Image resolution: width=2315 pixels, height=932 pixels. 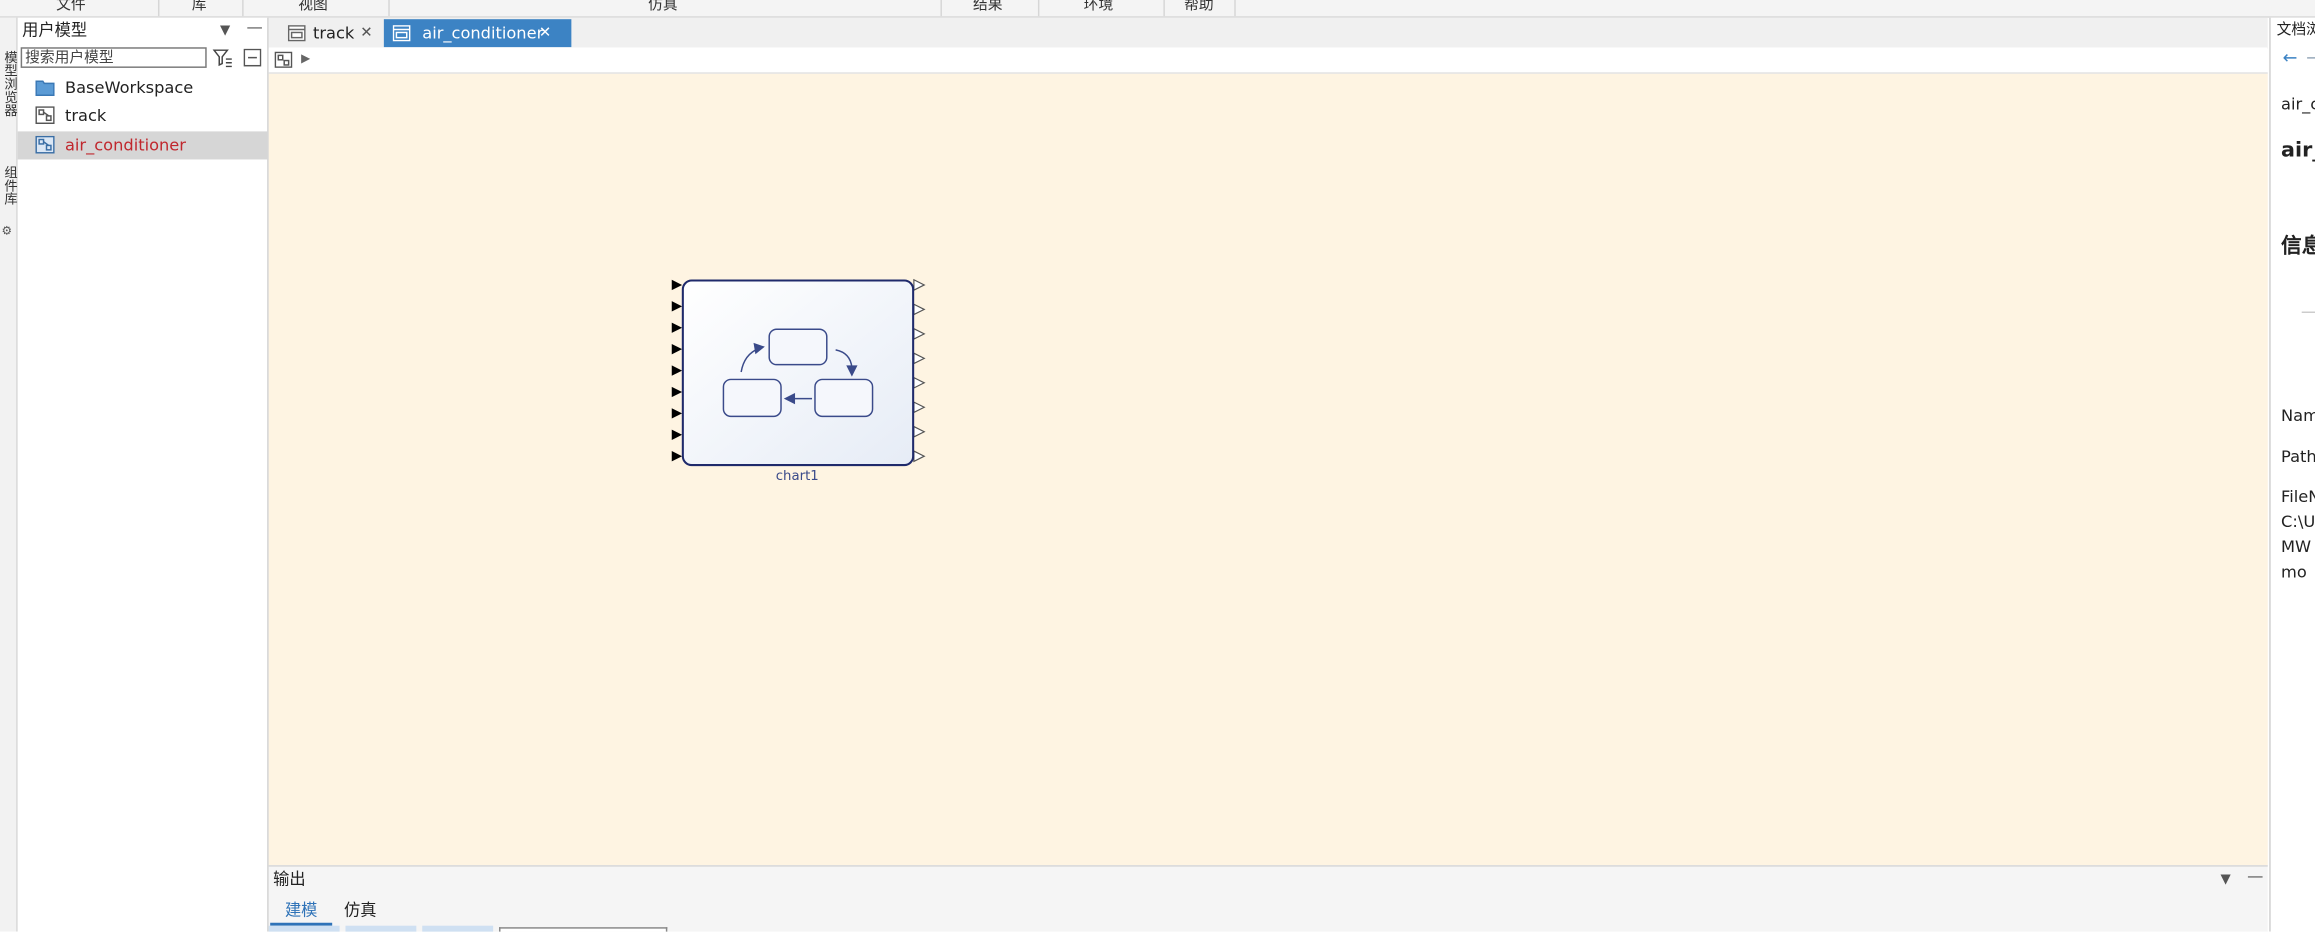 What do you see at coordinates (2298, 457) in the screenshot?
I see `doc-path-label: Path` at bounding box center [2298, 457].